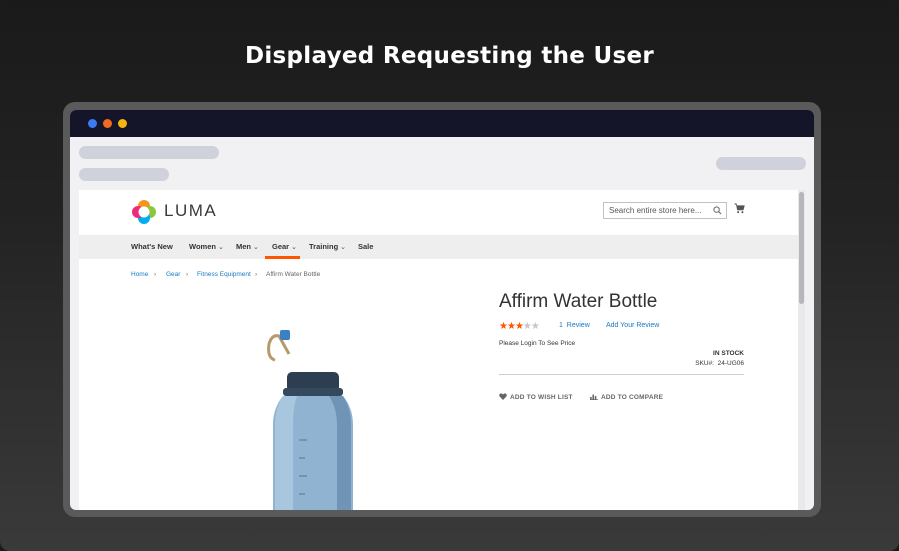  Describe the element at coordinates (144, 212) in the screenshot. I see `luma-logo-icon` at that location.